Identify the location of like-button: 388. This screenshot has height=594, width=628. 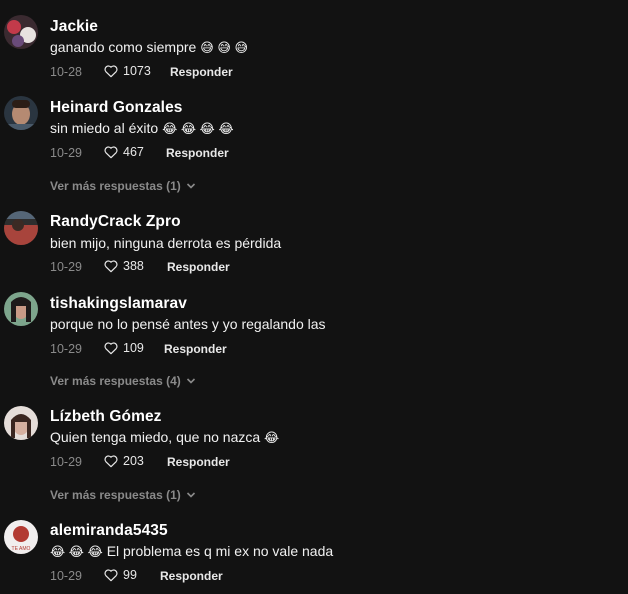
(123, 266).